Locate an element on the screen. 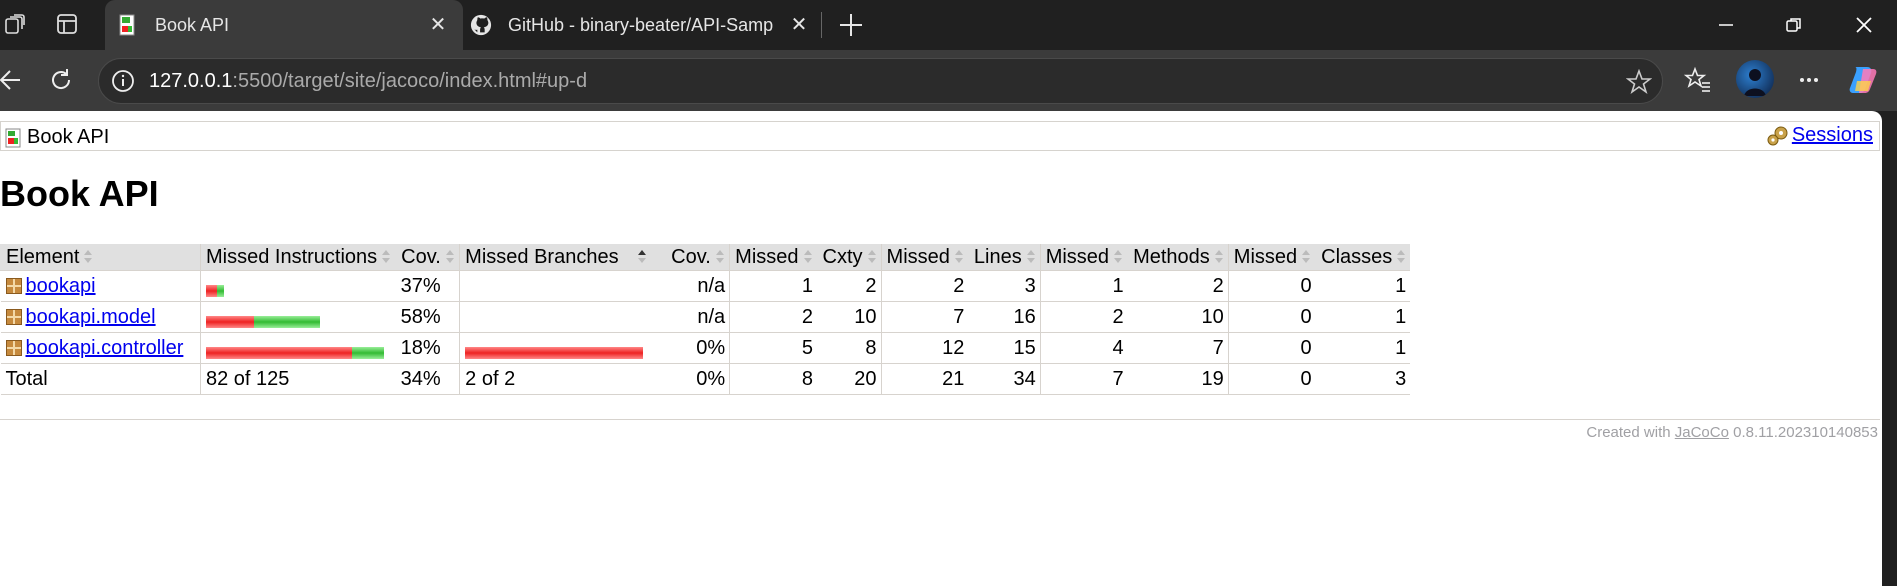 The image size is (1897, 586). new-tab-icon is located at coordinates (851, 25).